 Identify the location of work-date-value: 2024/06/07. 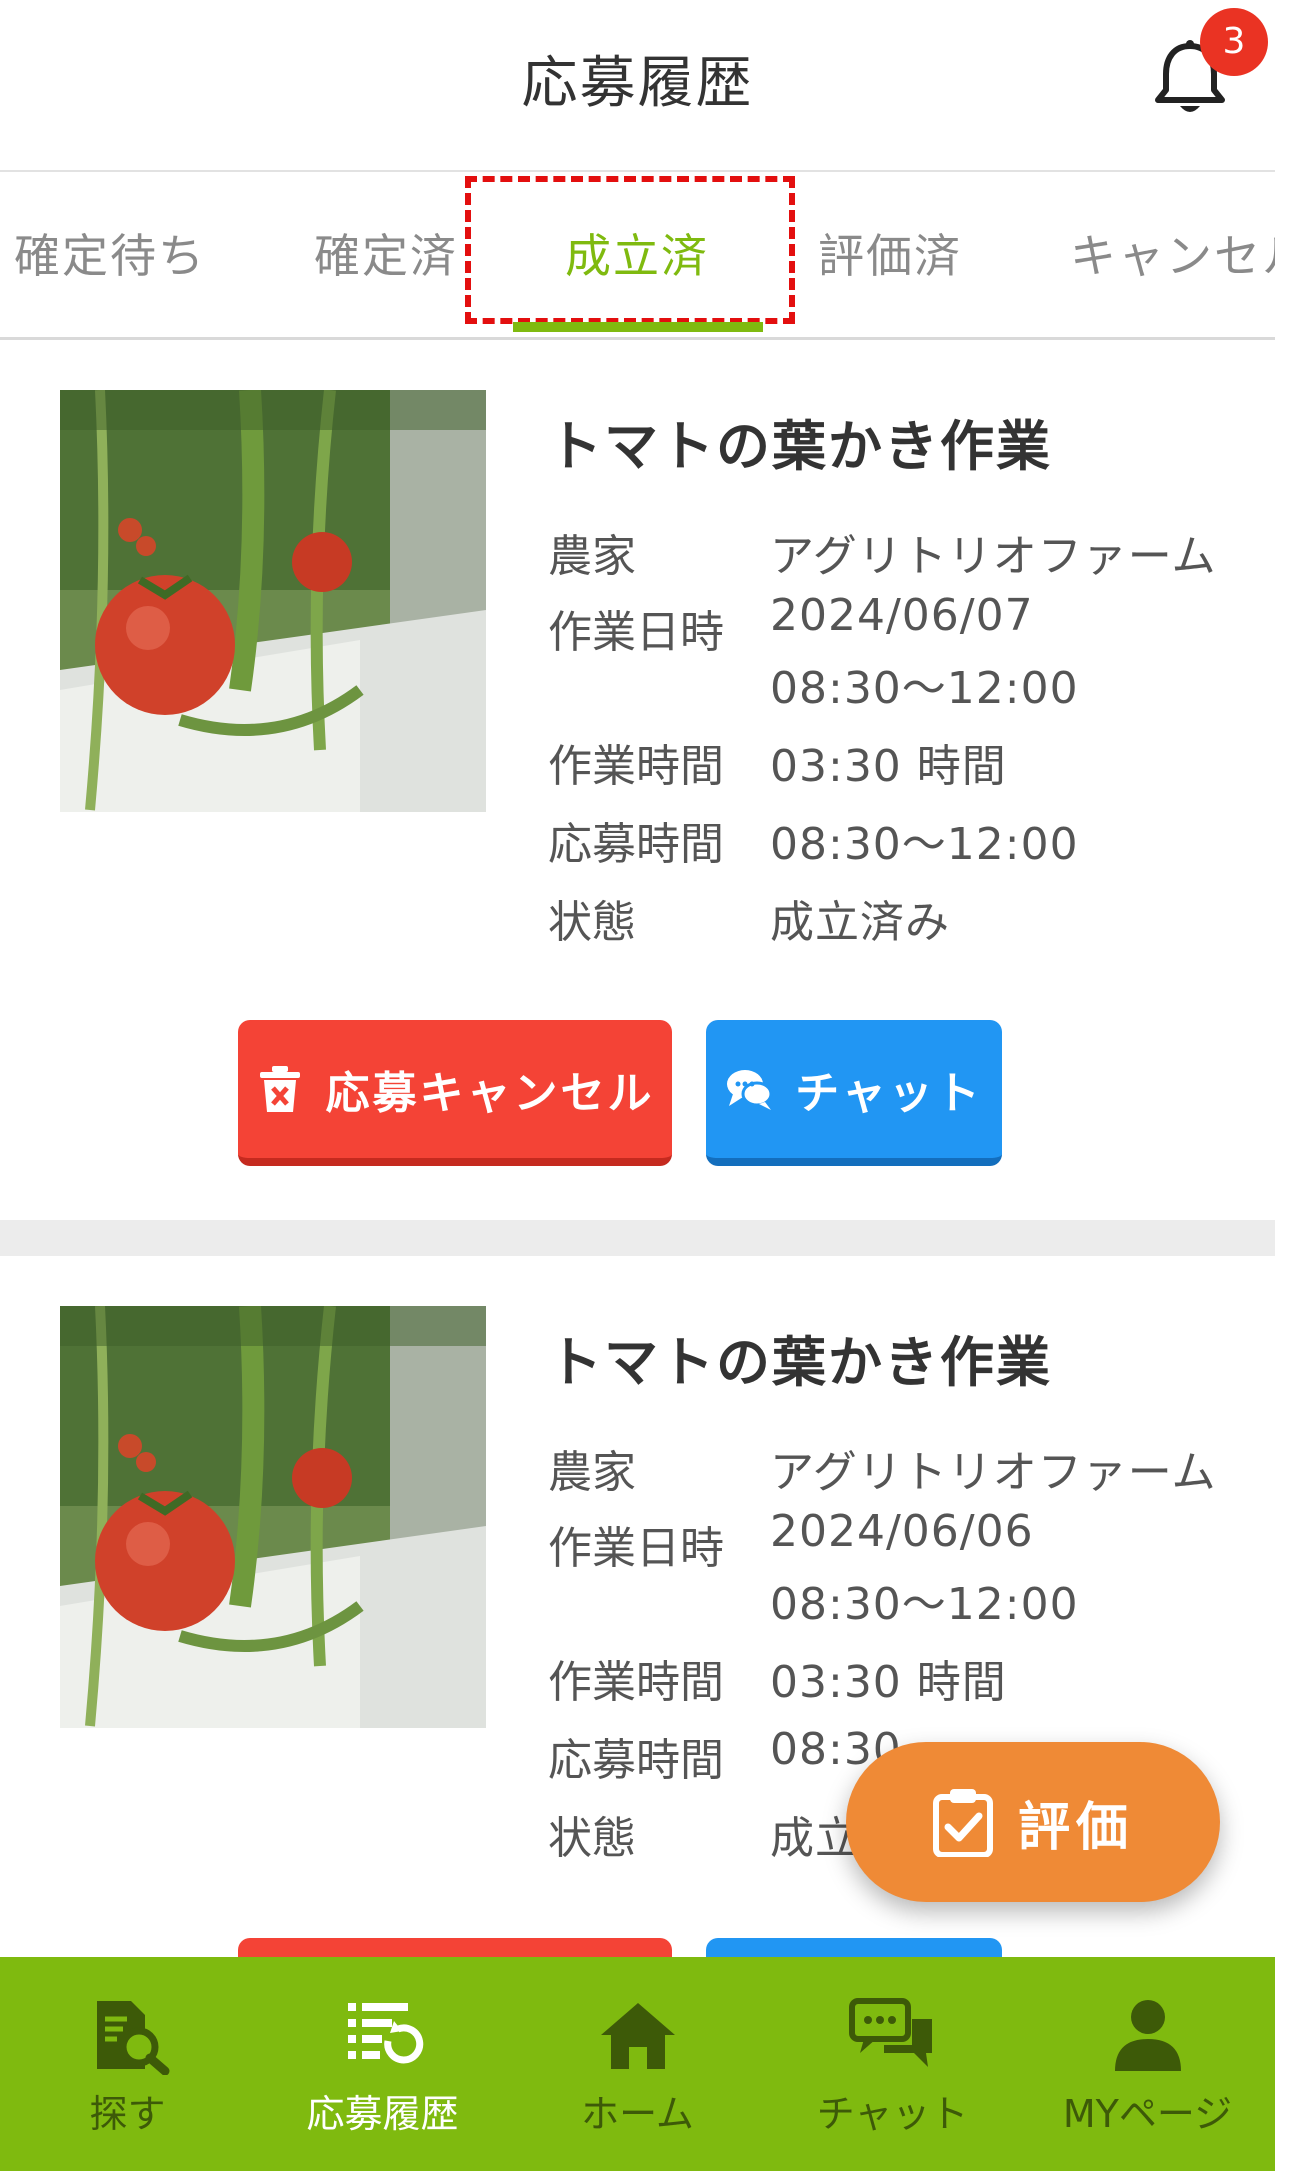
(902, 615).